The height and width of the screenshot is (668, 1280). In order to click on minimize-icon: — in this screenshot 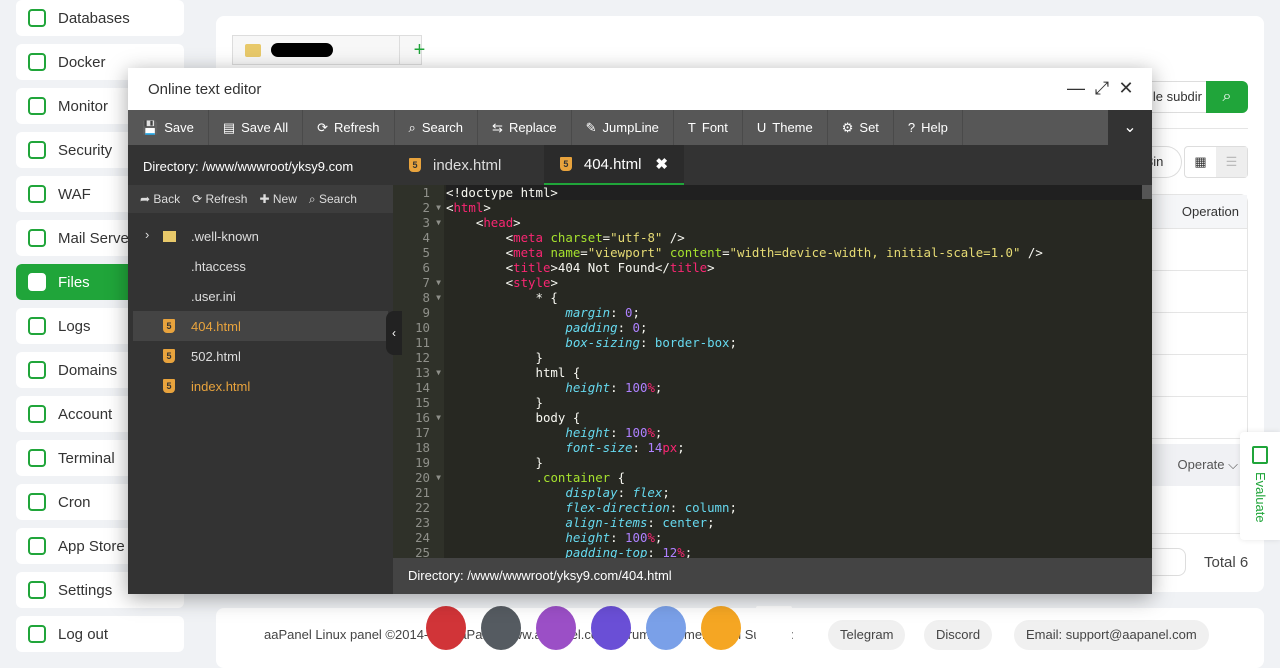, I will do `click(1076, 88)`.